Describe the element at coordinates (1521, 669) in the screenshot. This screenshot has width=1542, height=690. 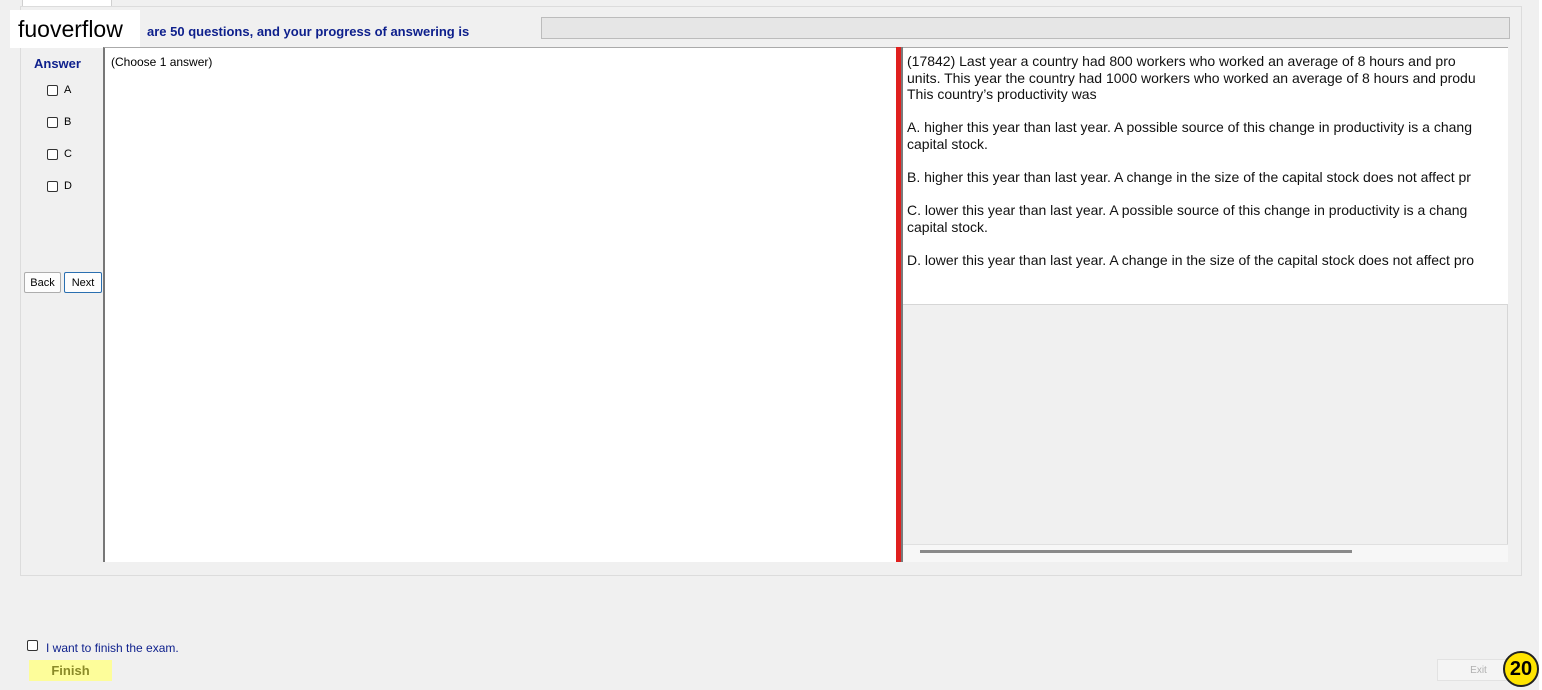
I see `page-number-badge: 20` at that location.